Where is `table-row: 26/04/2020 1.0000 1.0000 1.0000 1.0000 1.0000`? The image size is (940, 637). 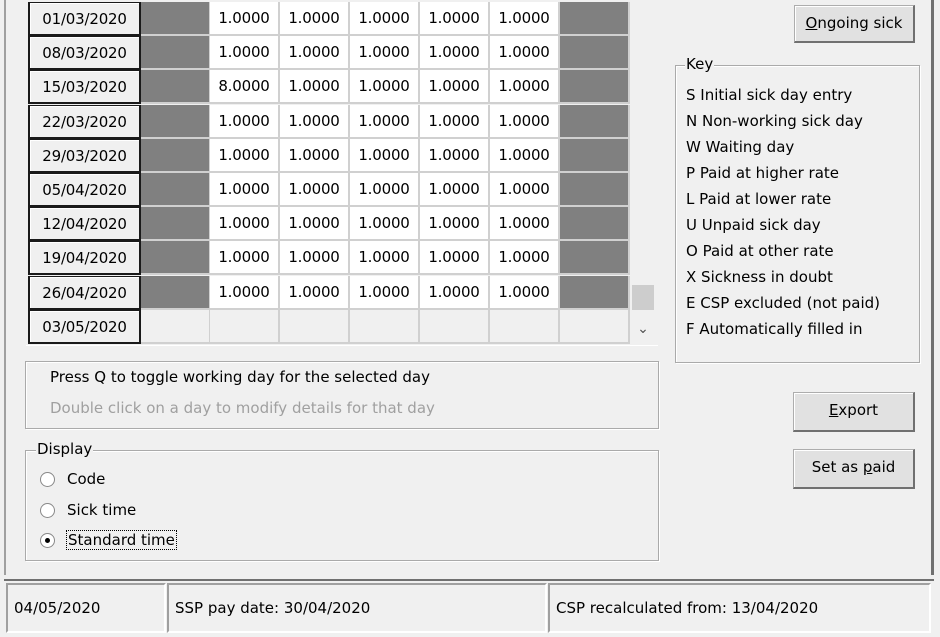
table-row: 26/04/2020 1.0000 1.0000 1.0000 1.0000 1.0000 is located at coordinates (342, 292).